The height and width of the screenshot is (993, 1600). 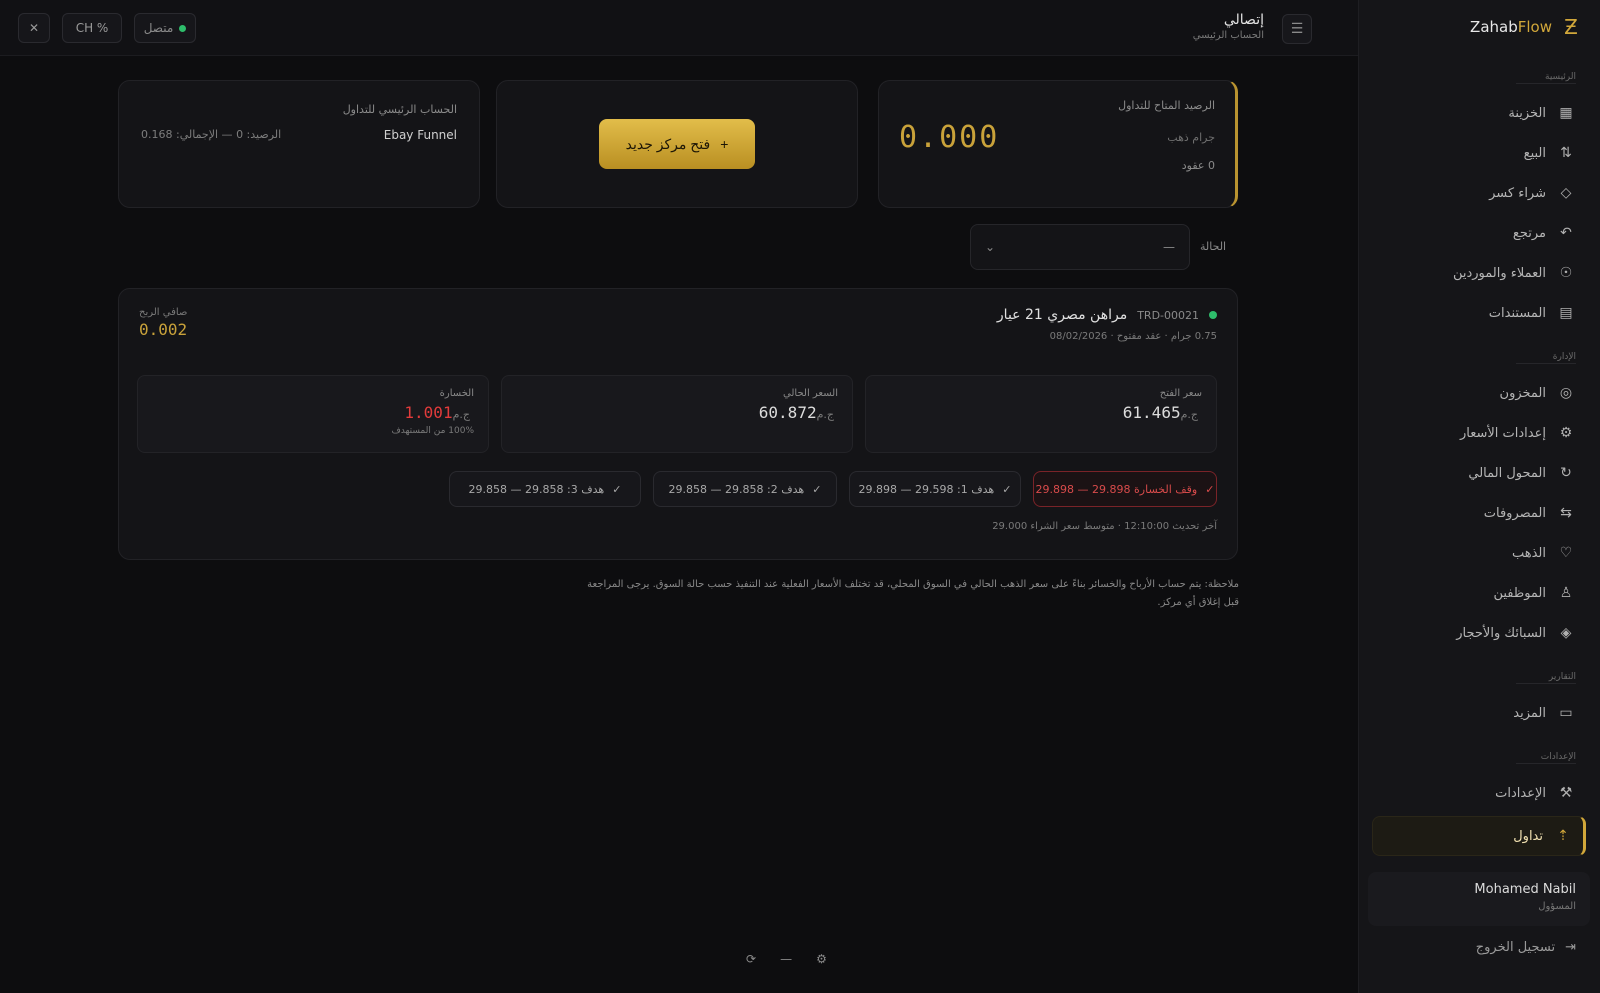 What do you see at coordinates (1479, 233) in the screenshot?
I see `sidebar-item-returns: ↶ مرتجع` at bounding box center [1479, 233].